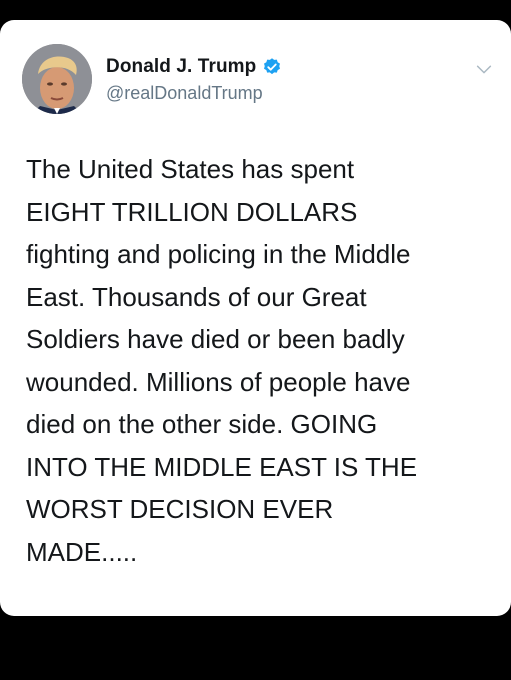 The image size is (511, 680). I want to click on tweet-text-line: INTO THE MIDDLE EAST IS THE, so click(222, 466).